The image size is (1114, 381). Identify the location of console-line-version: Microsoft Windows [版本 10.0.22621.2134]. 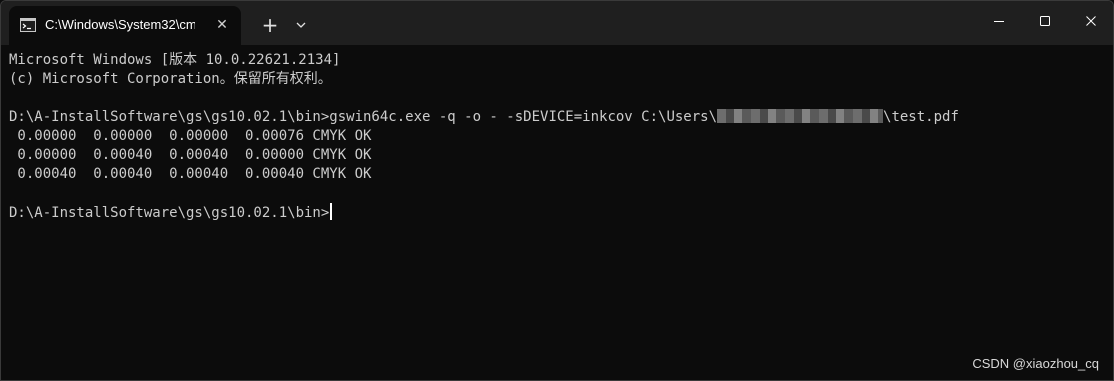
(175, 60).